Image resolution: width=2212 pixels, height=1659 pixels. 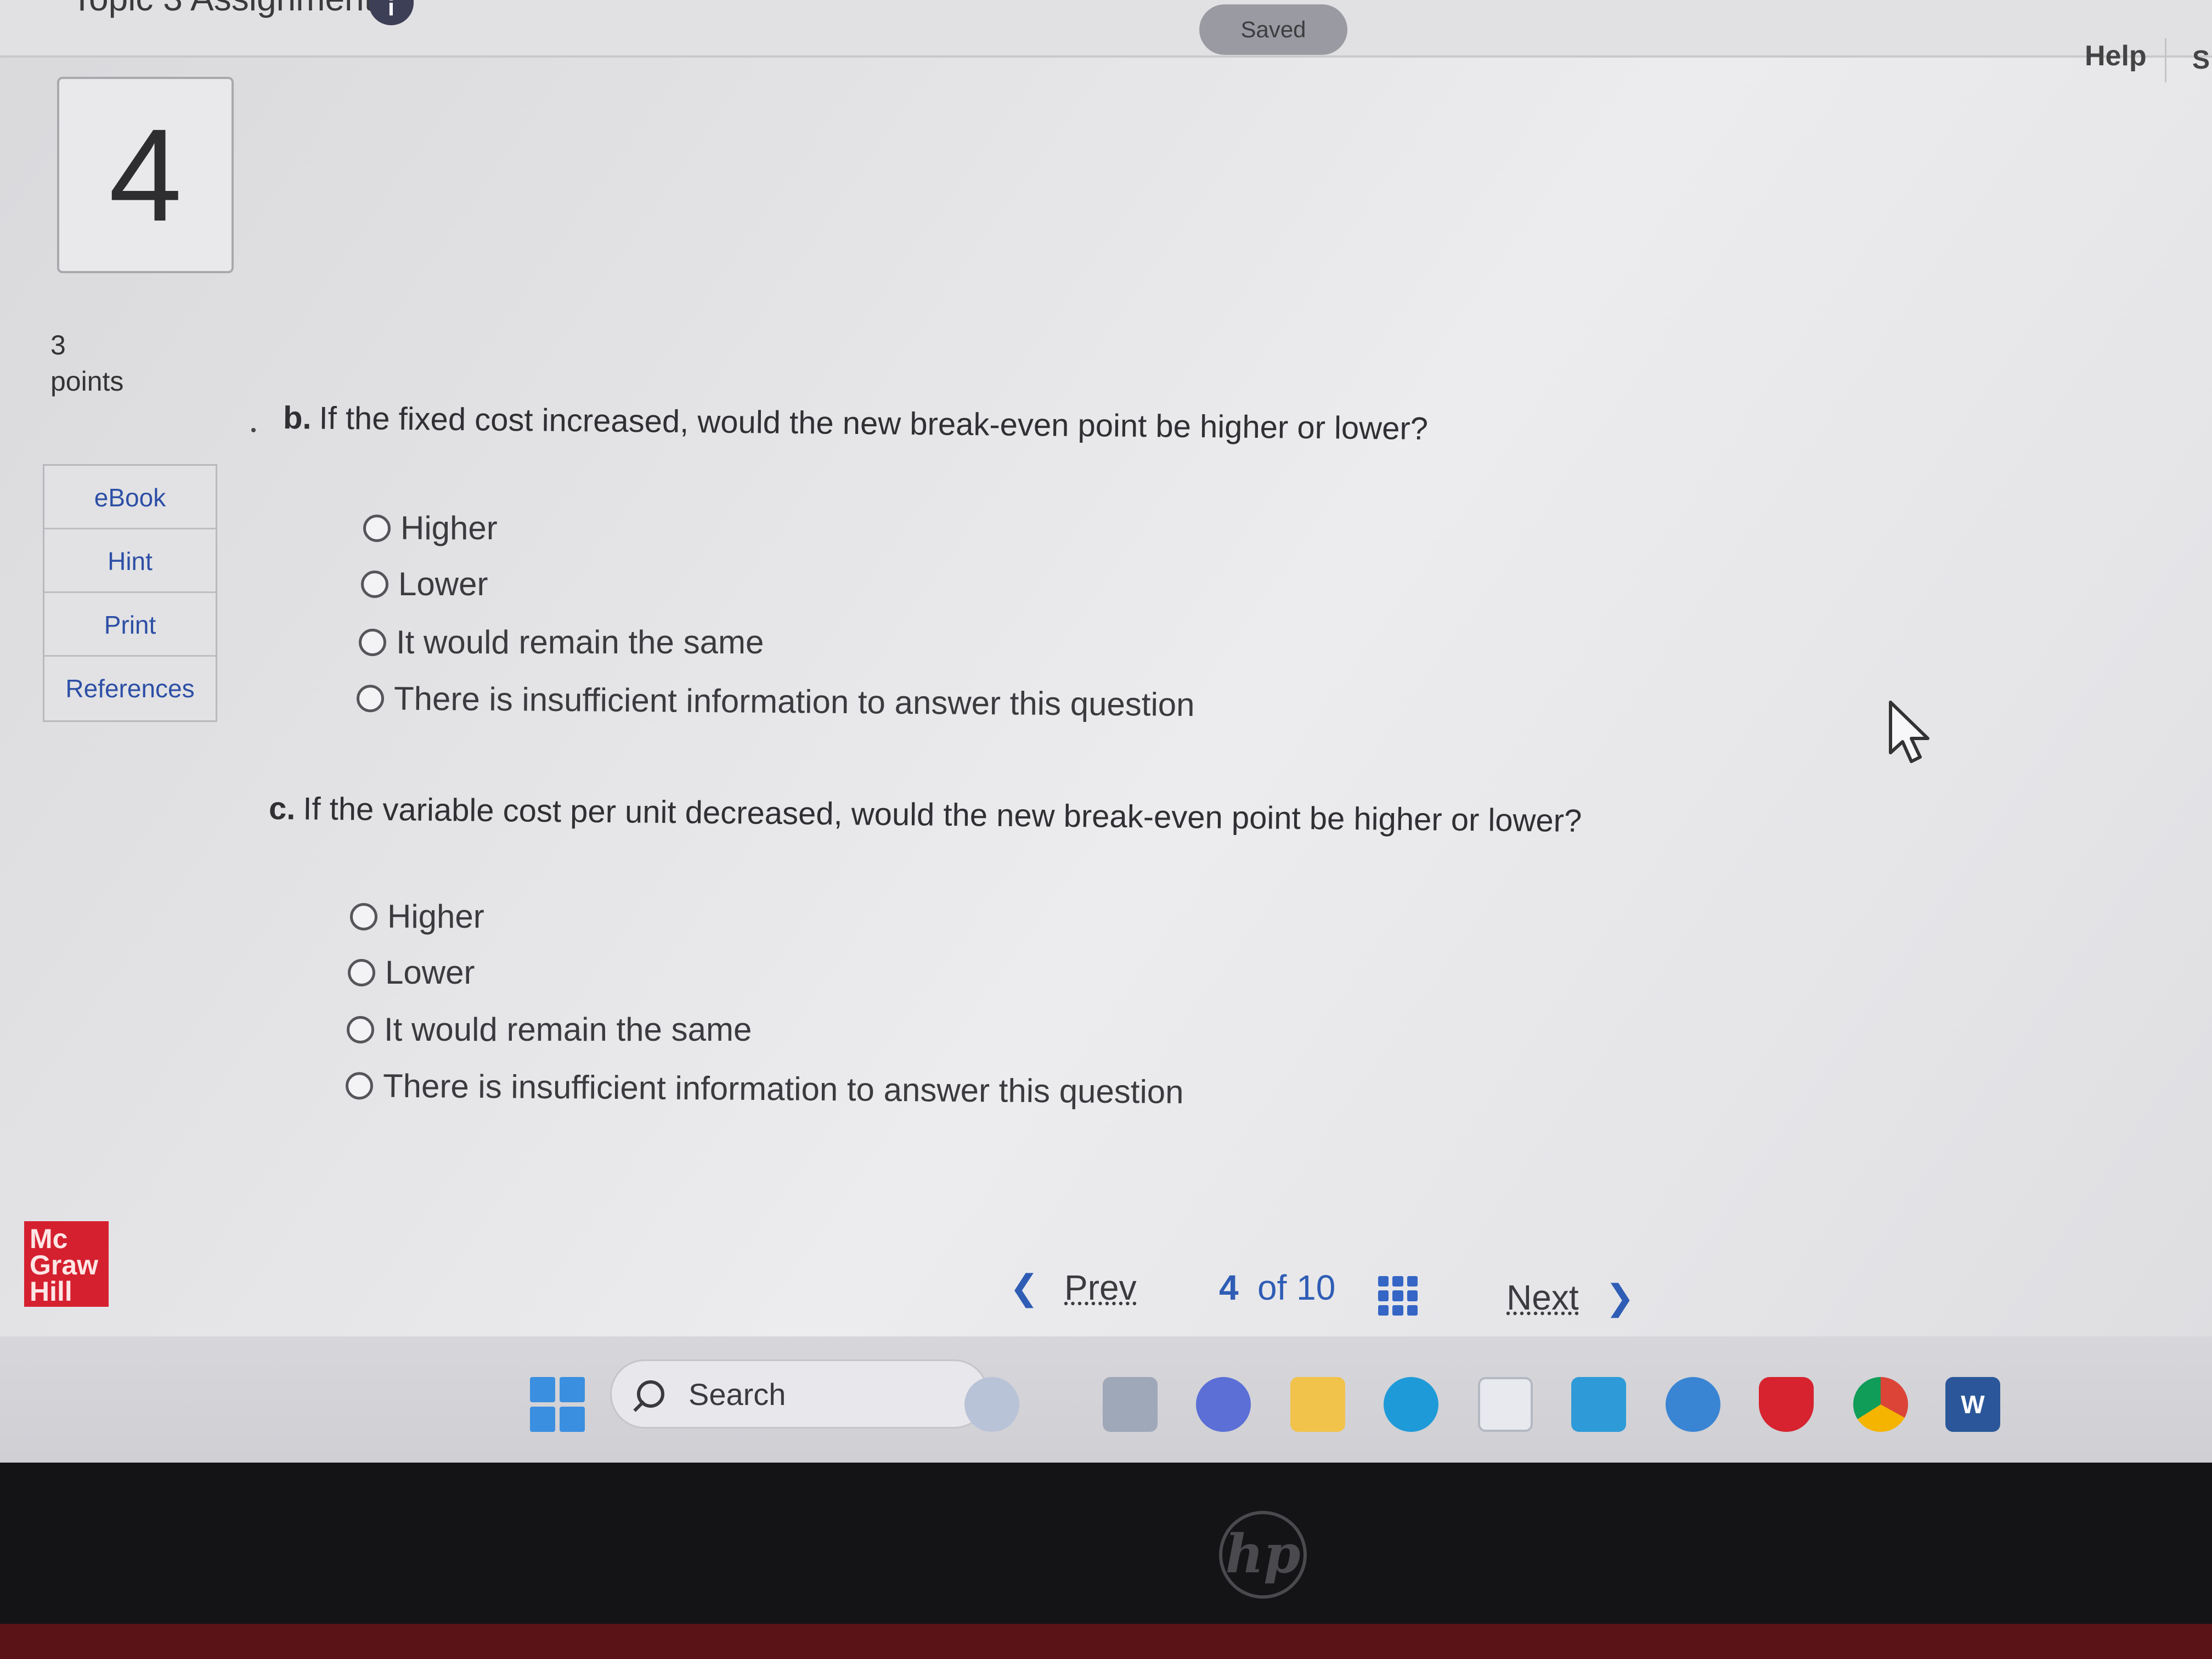 I want to click on header-divider, so click(x=2165, y=60).